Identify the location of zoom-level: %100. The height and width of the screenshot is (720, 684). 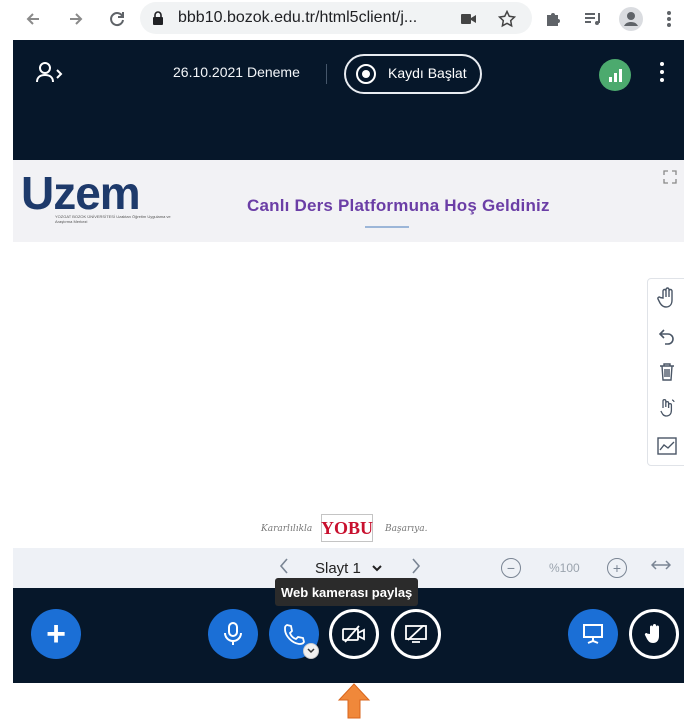
(564, 568).